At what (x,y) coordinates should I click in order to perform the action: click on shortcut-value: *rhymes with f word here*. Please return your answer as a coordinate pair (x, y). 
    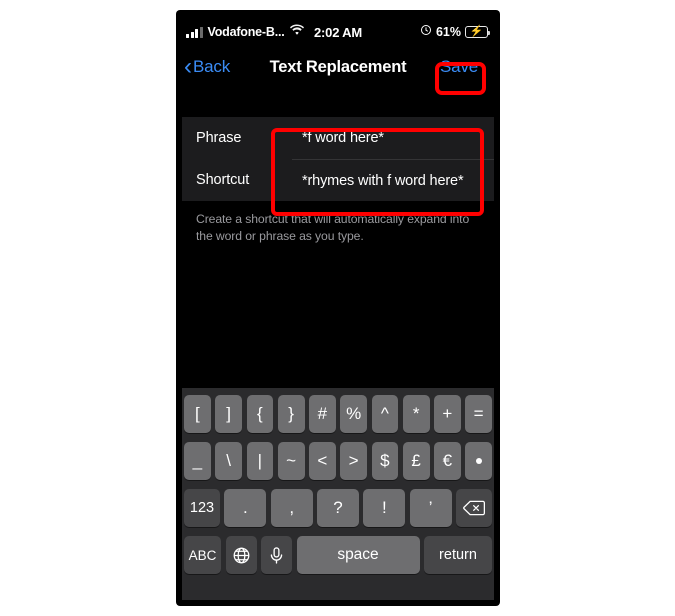
    Looking at the image, I should click on (383, 180).